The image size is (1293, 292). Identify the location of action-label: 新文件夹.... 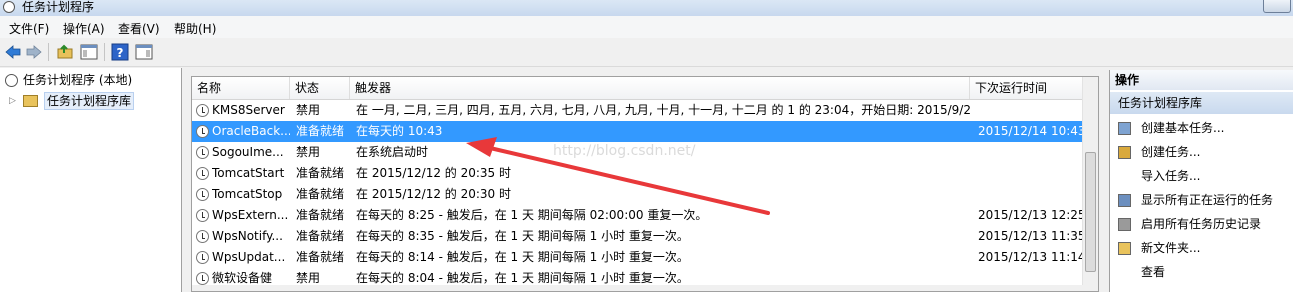
(1171, 248).